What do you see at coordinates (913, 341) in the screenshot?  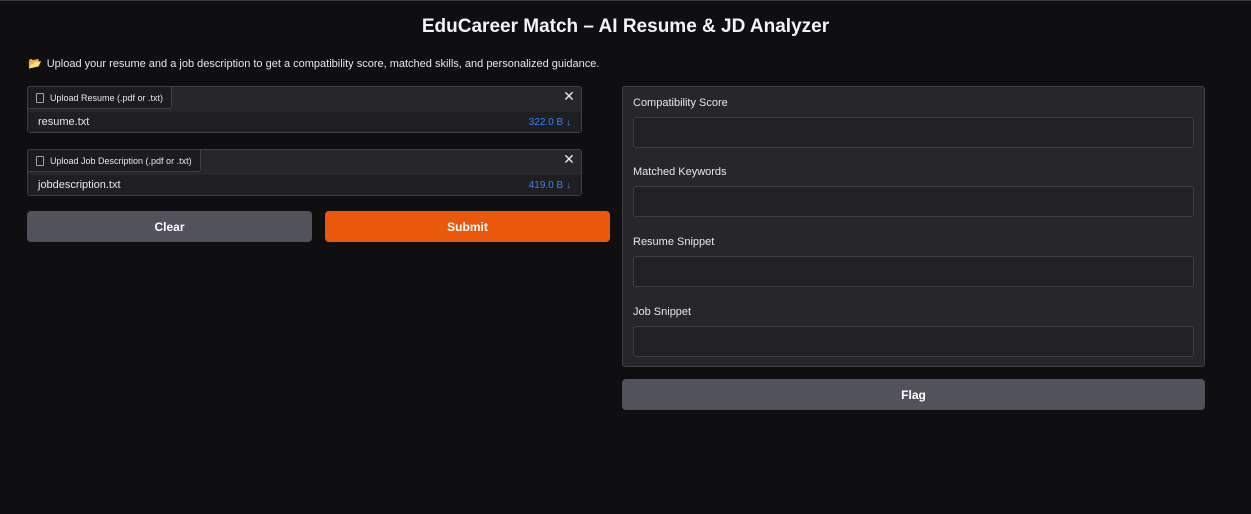 I see `job-snippet-field` at bounding box center [913, 341].